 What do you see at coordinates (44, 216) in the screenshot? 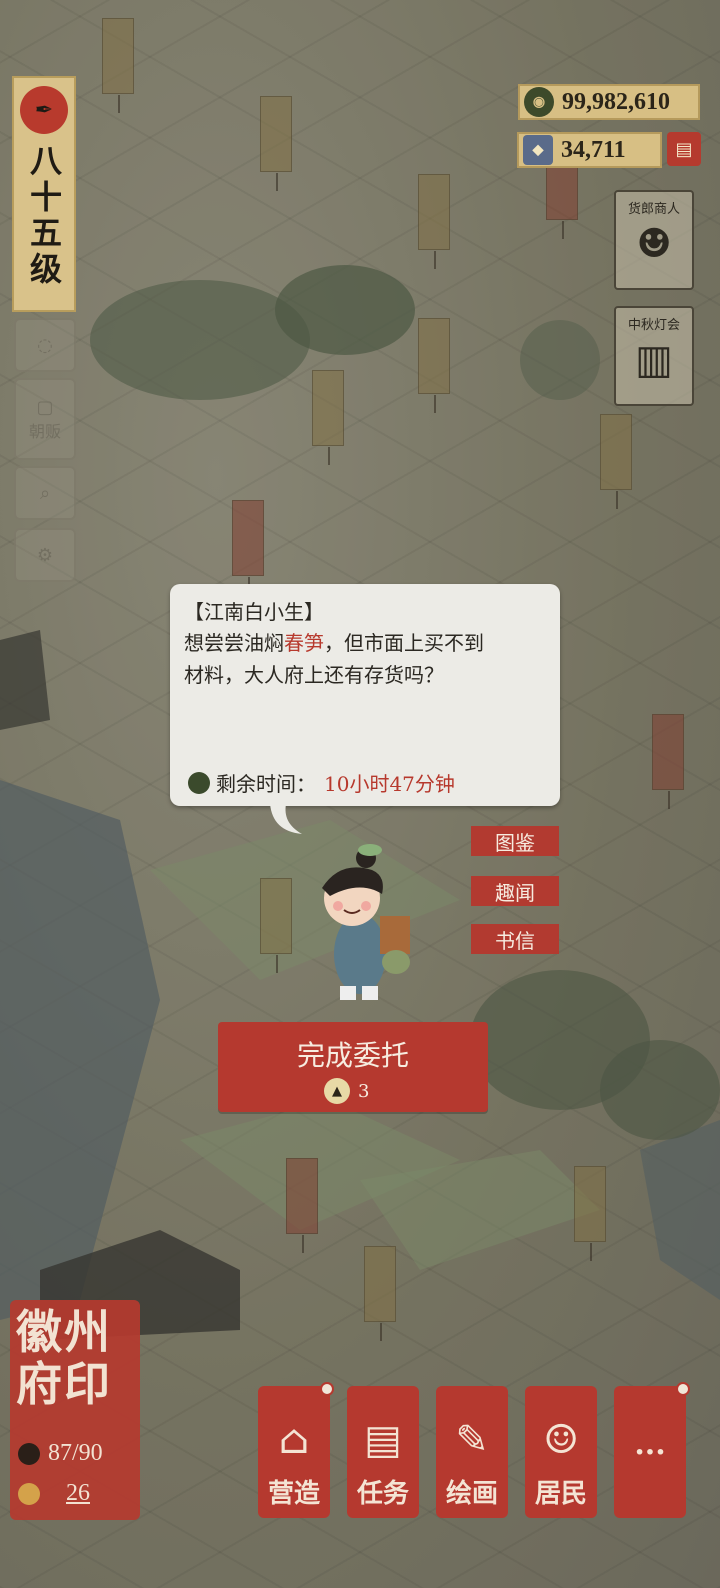
I see `level-label: 八十五级` at bounding box center [44, 216].